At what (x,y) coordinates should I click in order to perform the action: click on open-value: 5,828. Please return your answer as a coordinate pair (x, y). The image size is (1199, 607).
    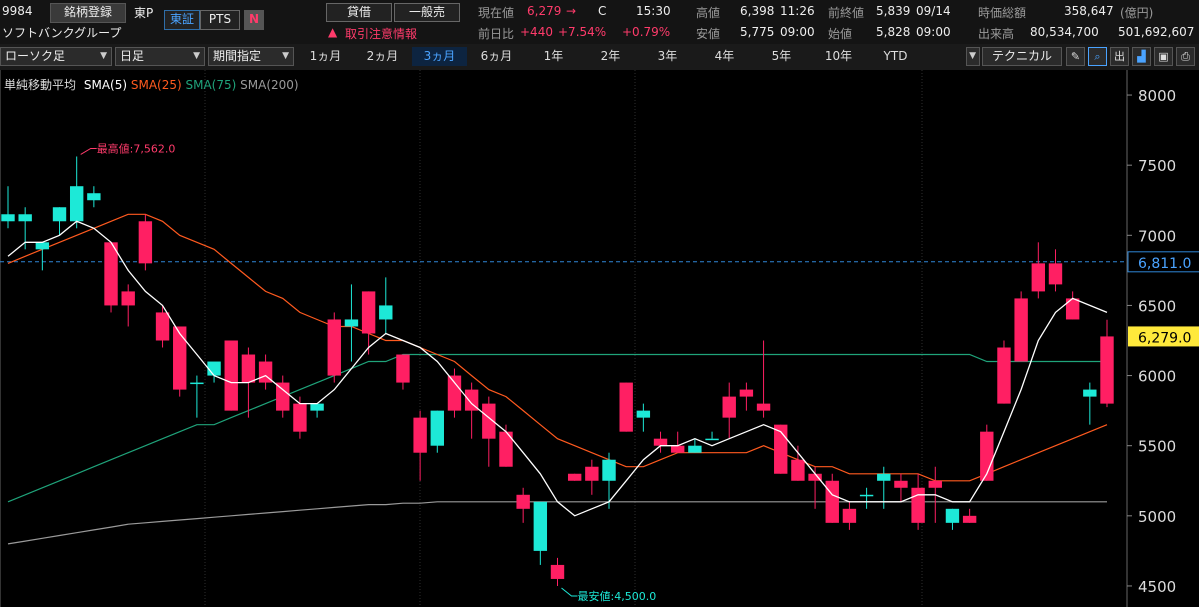
    Looking at the image, I should click on (893, 32).